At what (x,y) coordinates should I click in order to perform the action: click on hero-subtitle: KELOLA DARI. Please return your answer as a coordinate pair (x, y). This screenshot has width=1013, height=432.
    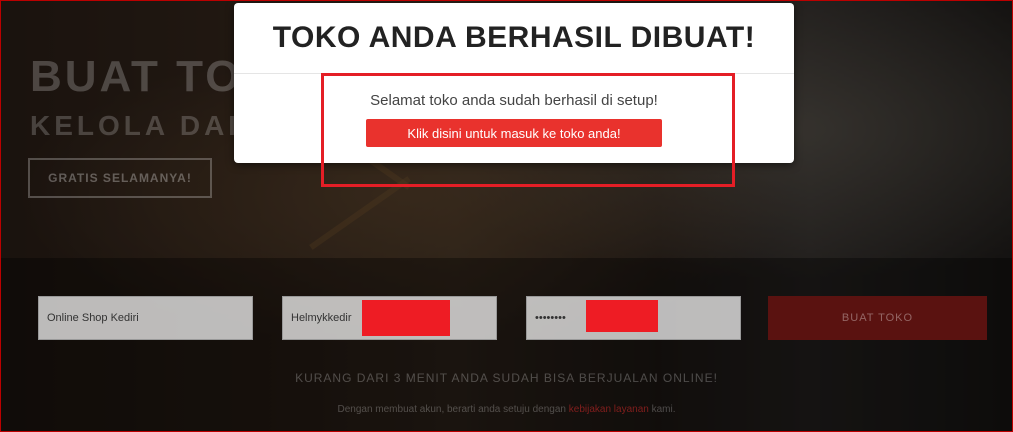
    Looking at the image, I should click on (147, 125).